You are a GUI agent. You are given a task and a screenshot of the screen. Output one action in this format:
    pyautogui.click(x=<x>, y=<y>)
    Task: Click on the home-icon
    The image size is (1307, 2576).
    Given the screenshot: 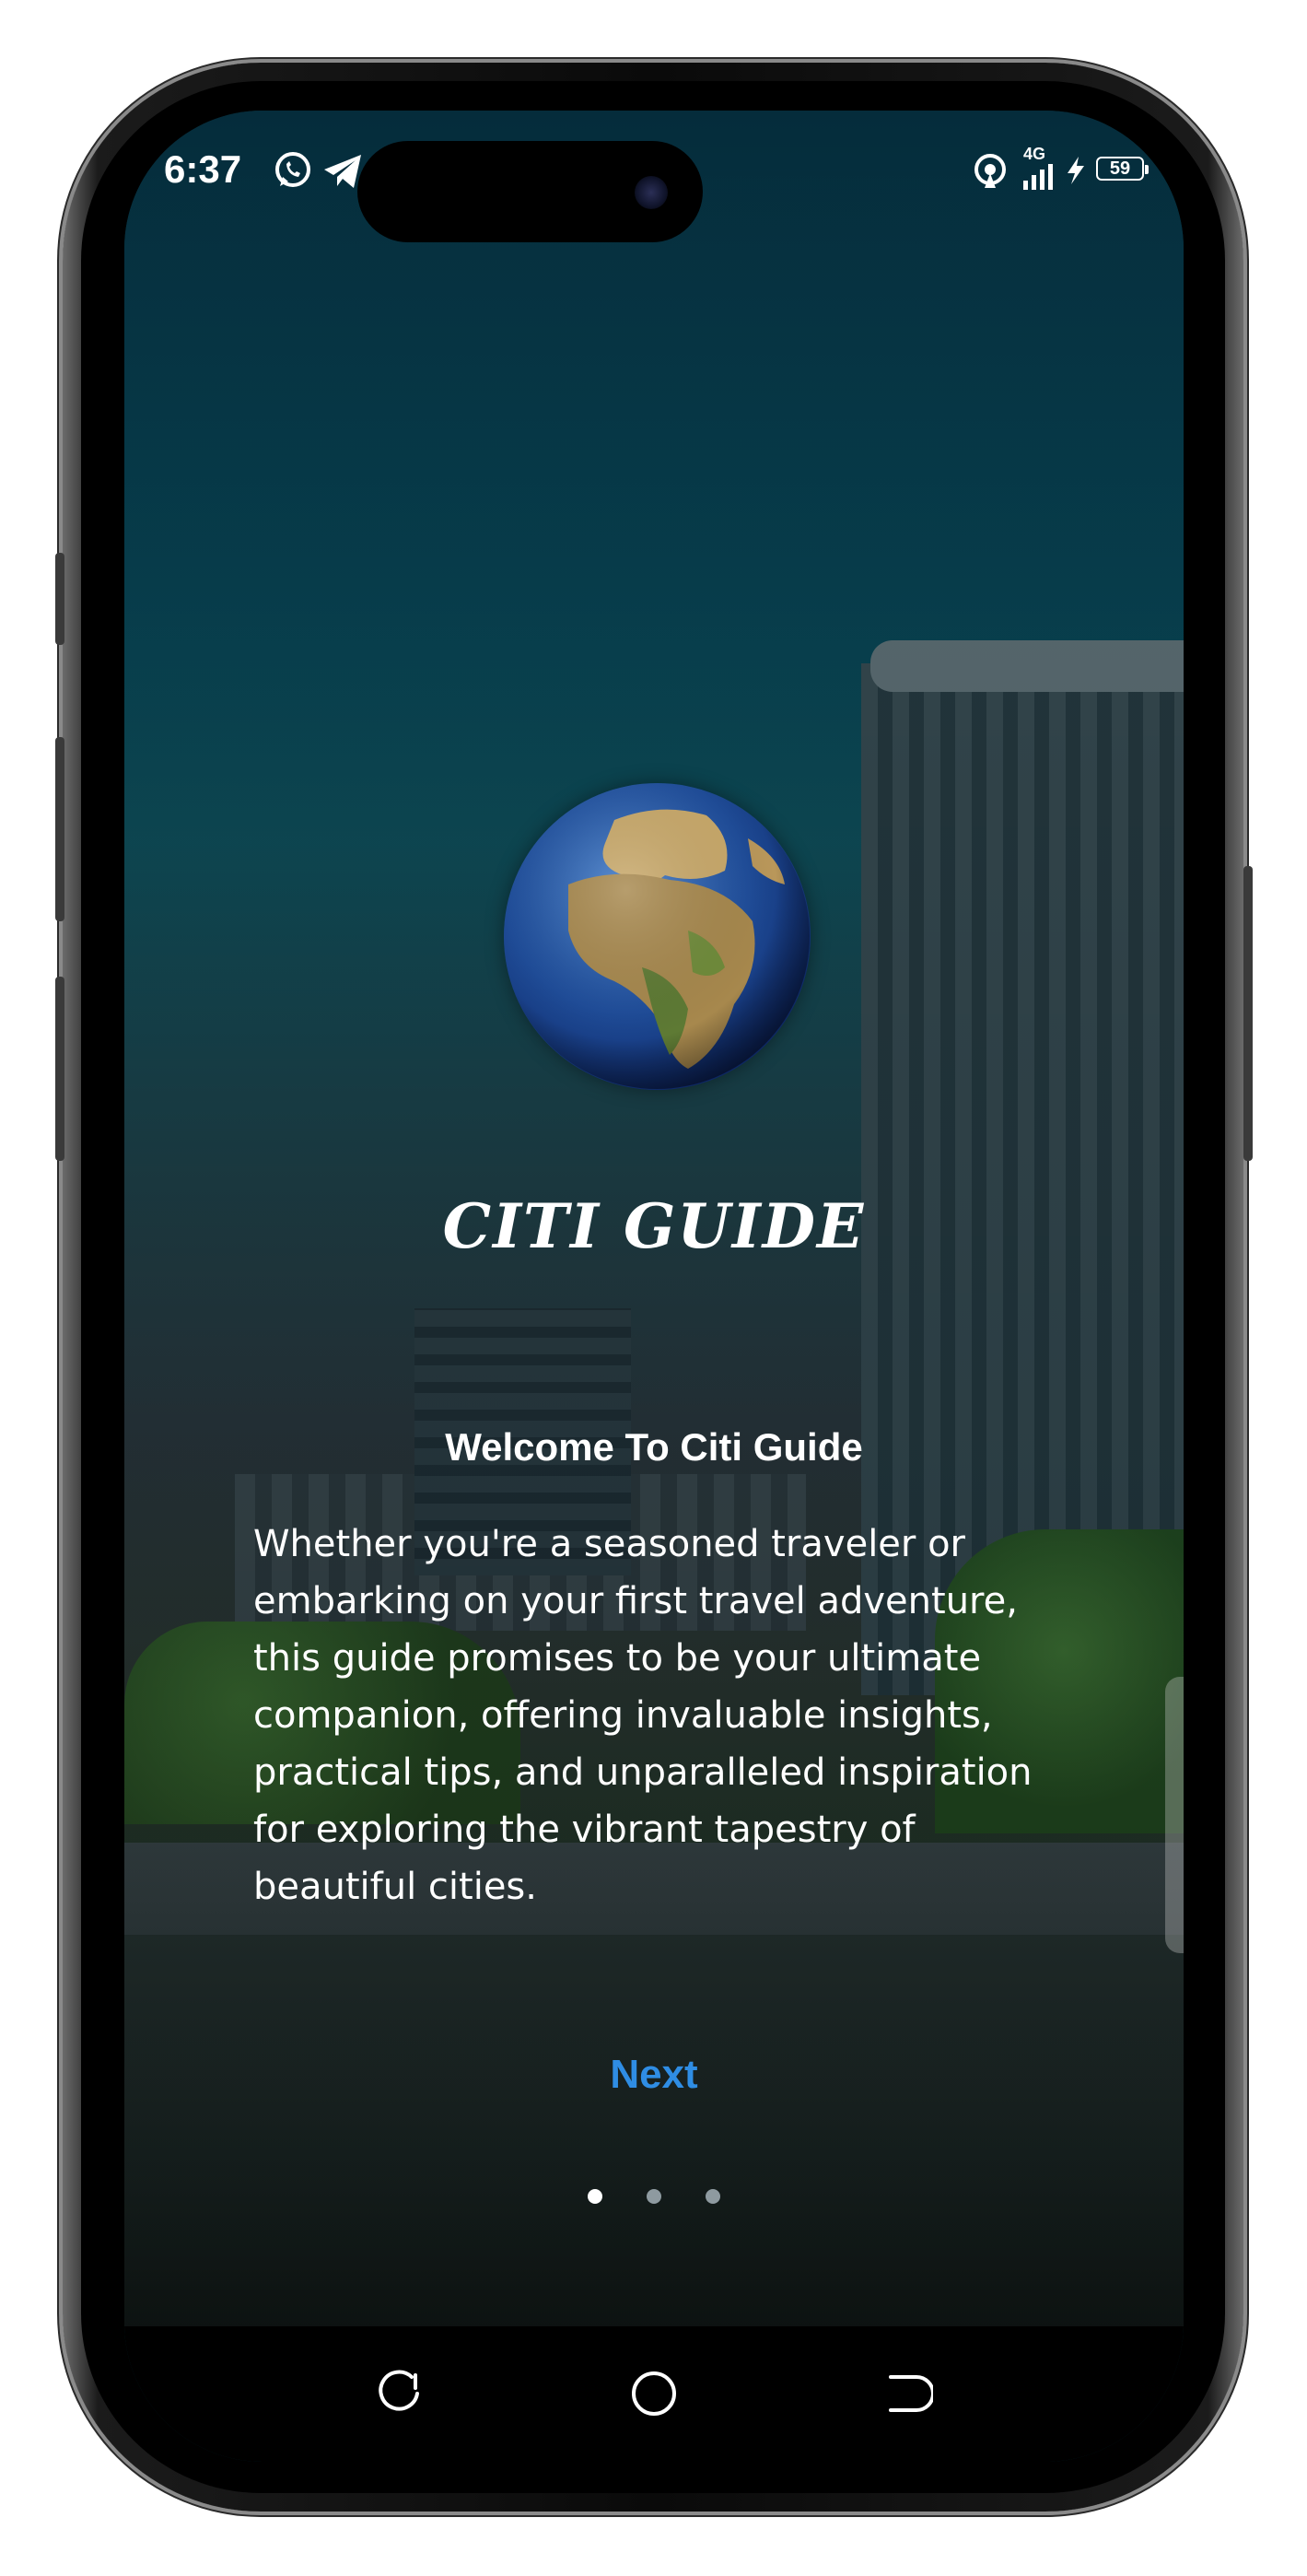 What is the action you would take?
    pyautogui.click(x=654, y=2393)
    